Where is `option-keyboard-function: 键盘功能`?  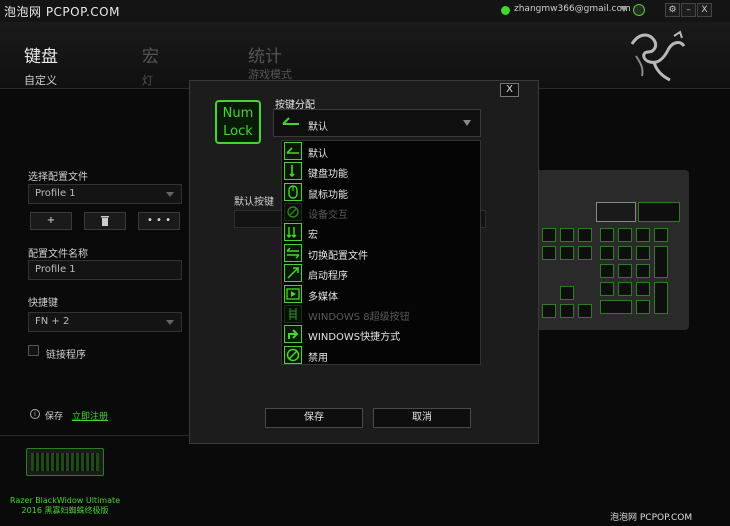
option-keyboard-function: 键盘功能 is located at coordinates (380, 171).